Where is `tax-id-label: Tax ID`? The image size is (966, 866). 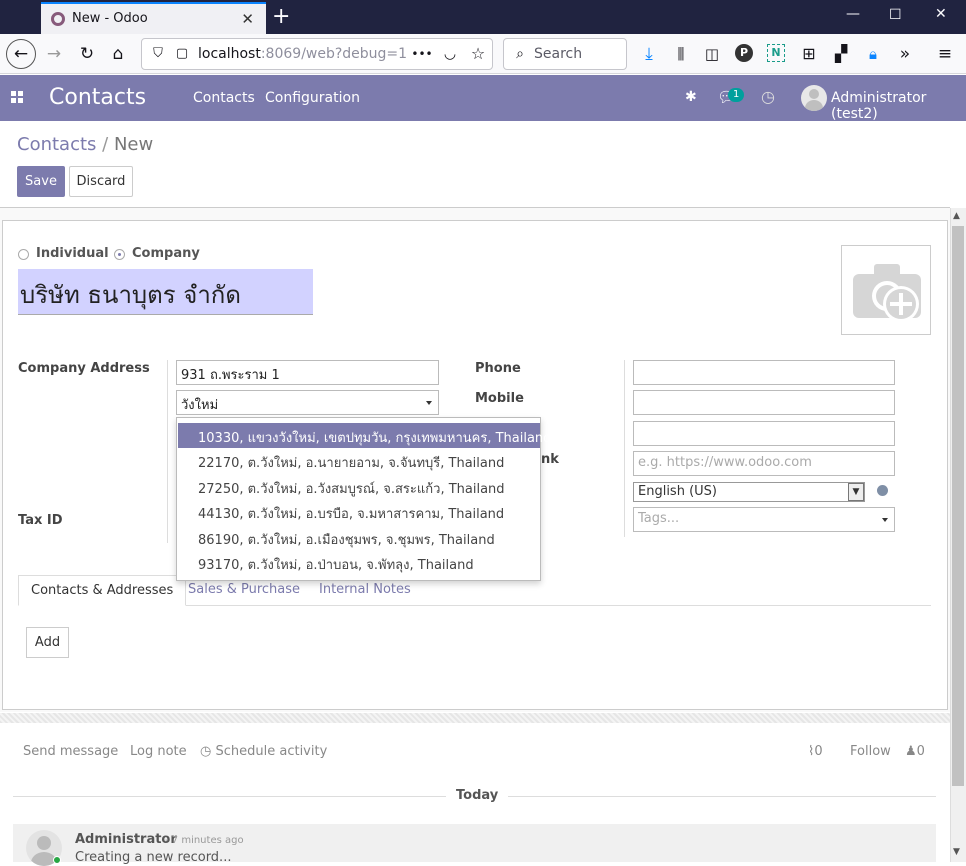 tax-id-label: Tax ID is located at coordinates (40, 520).